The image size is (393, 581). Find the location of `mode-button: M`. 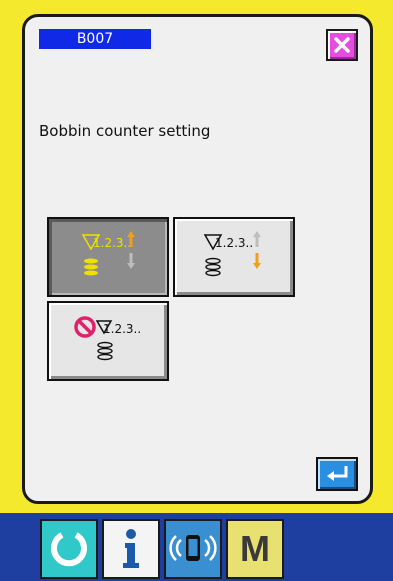

mode-button: M is located at coordinates (255, 549).